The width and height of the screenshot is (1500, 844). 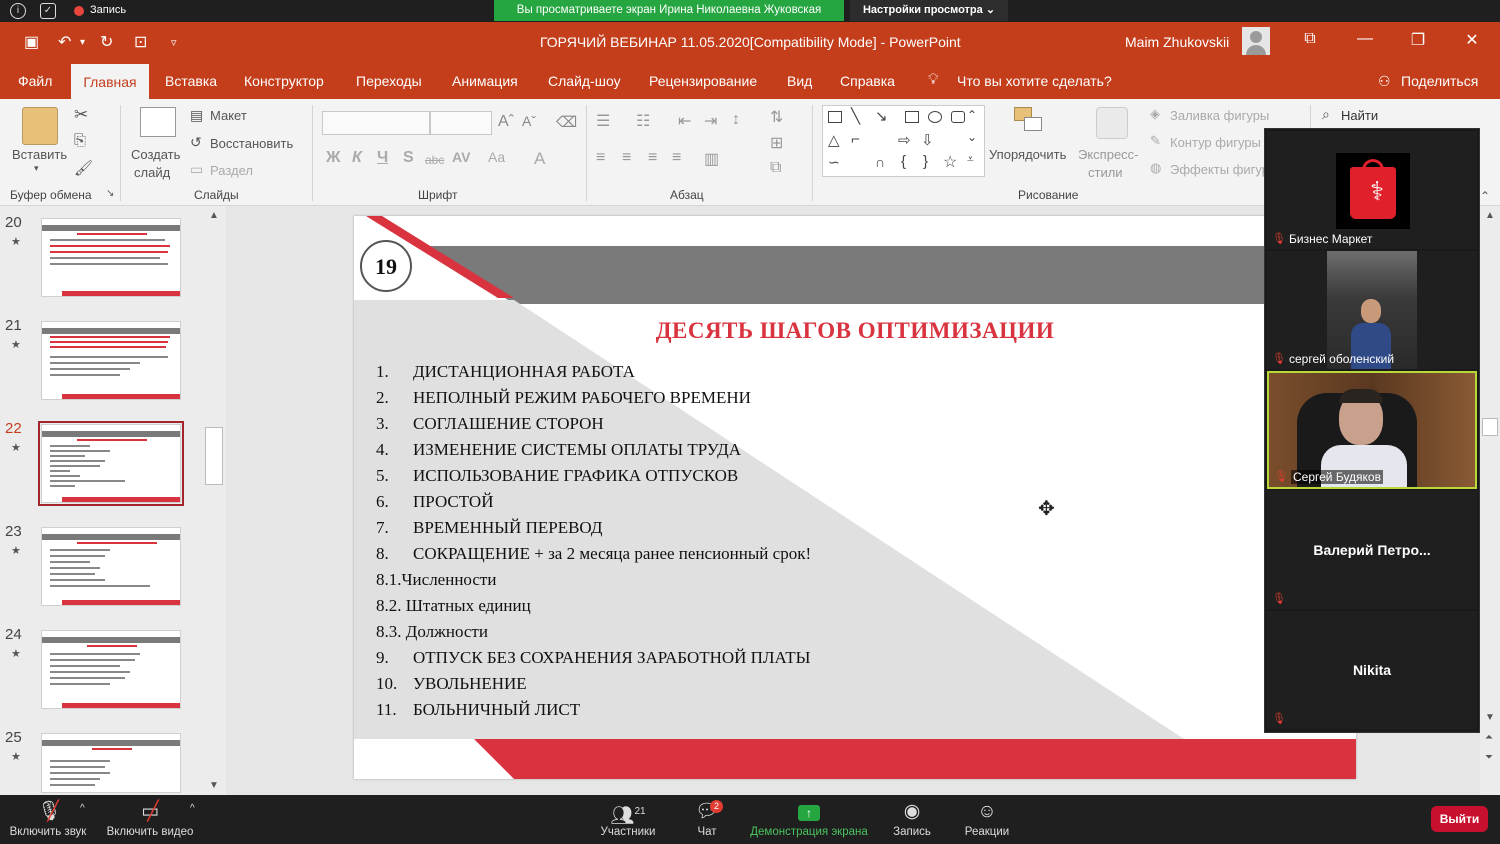 I want to click on rounded-rect-shape-icon, so click(x=958, y=117).